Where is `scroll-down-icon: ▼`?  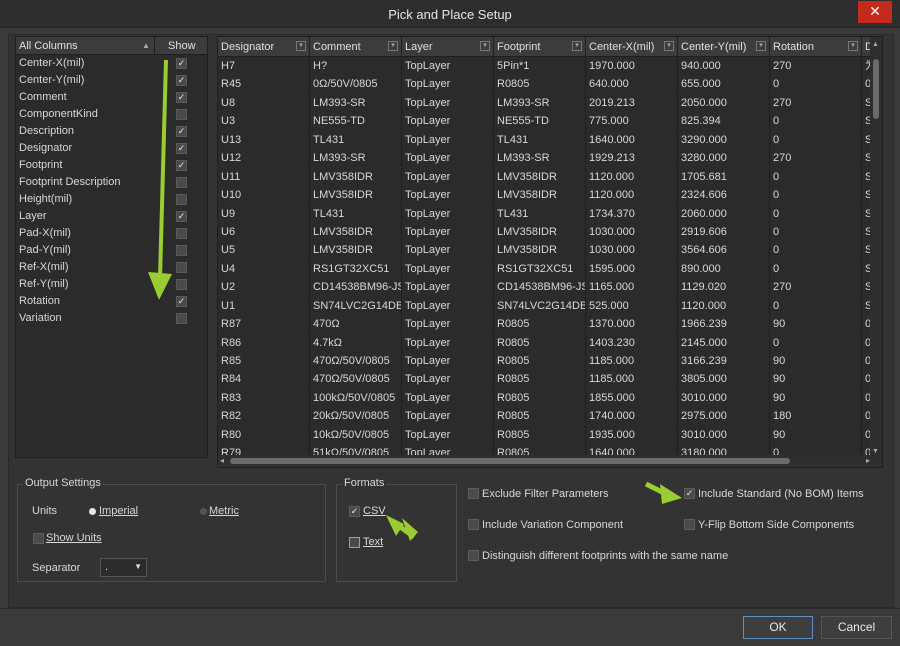 scroll-down-icon: ▼ is located at coordinates (875, 451).